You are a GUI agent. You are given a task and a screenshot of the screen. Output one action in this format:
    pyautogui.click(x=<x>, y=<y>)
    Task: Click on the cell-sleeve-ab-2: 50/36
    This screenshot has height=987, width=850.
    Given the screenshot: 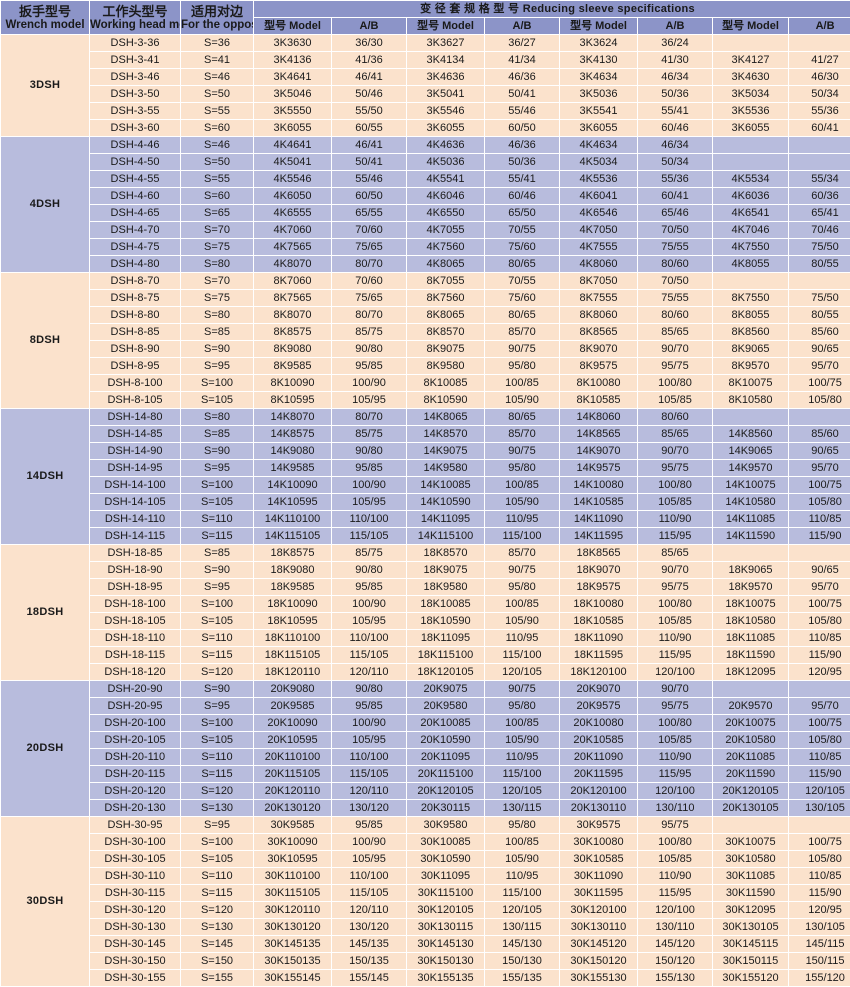 What is the action you would take?
    pyautogui.click(x=522, y=162)
    